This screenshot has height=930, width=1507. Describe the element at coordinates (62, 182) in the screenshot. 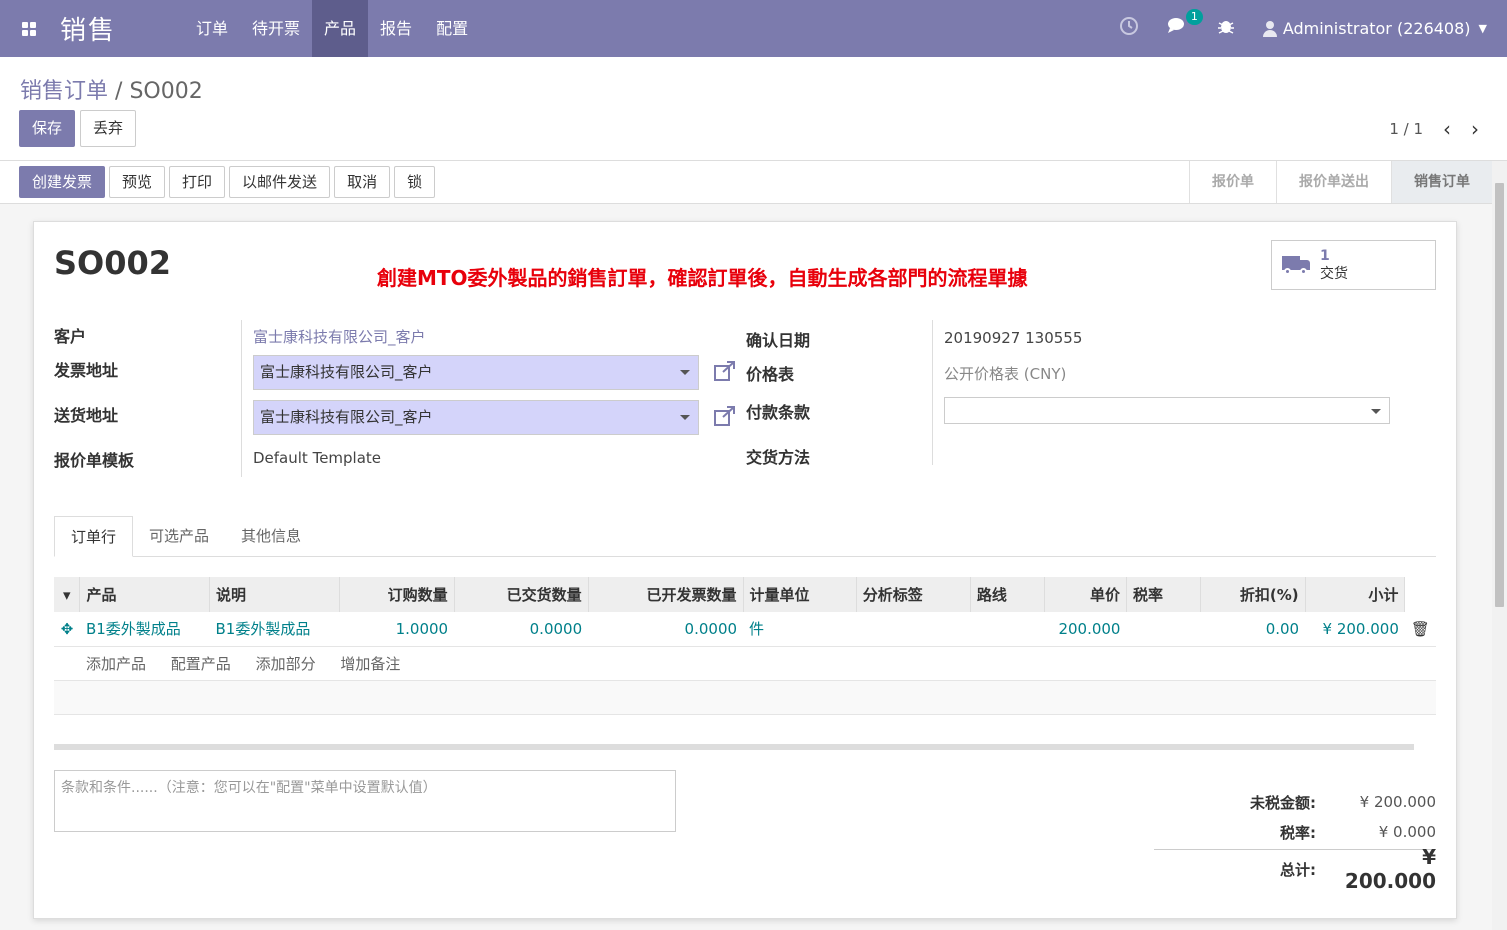

I see `create-invoice-button: 创建发票` at that location.